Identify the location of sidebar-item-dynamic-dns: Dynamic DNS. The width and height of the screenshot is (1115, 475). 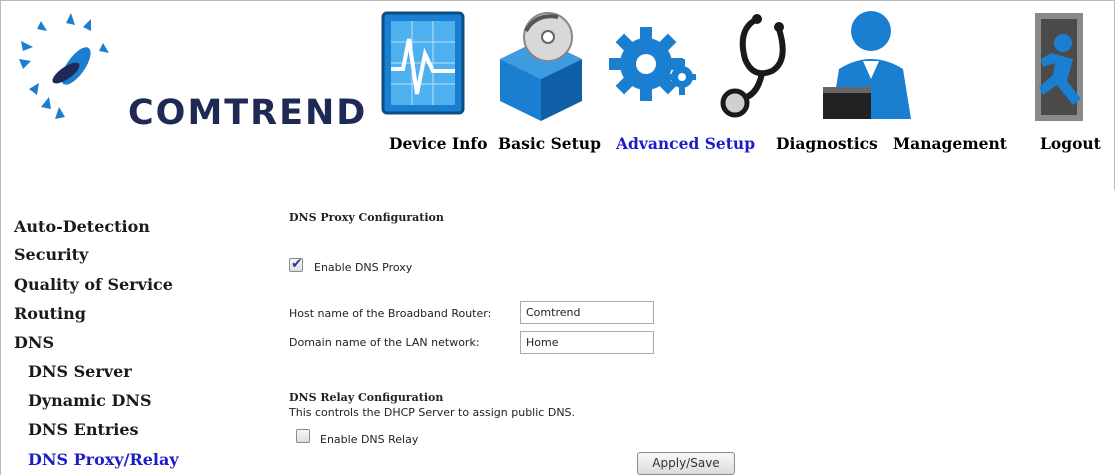
(90, 400).